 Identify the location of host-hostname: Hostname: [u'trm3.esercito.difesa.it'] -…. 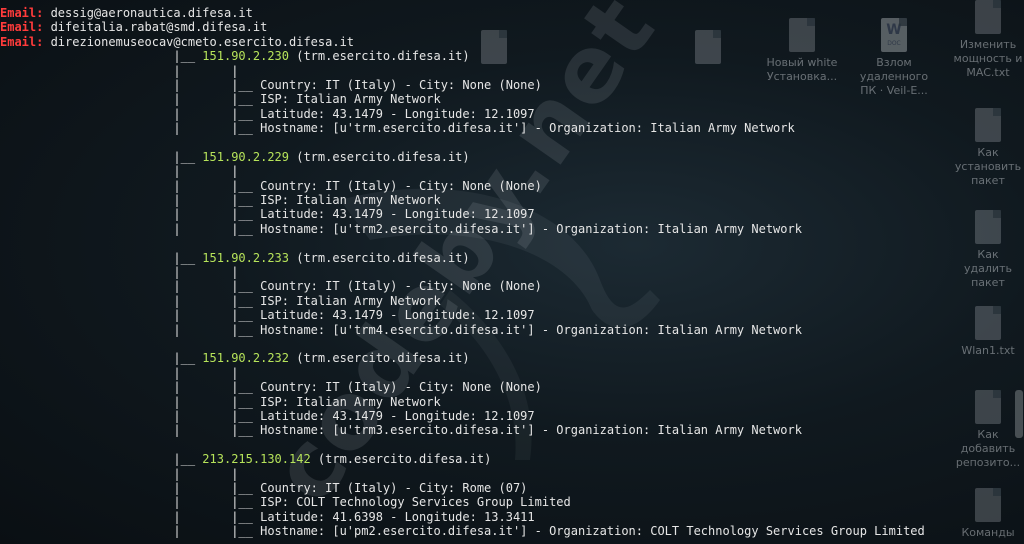
(531, 430).